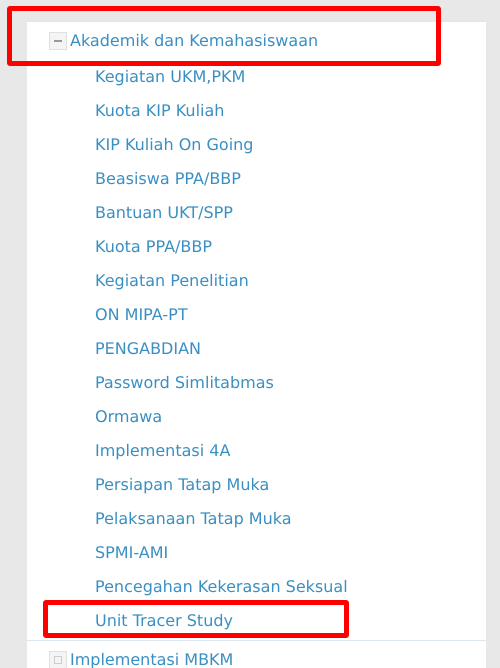  Describe the element at coordinates (131, 553) in the screenshot. I see `menu-link: SPMI-AMI` at that location.